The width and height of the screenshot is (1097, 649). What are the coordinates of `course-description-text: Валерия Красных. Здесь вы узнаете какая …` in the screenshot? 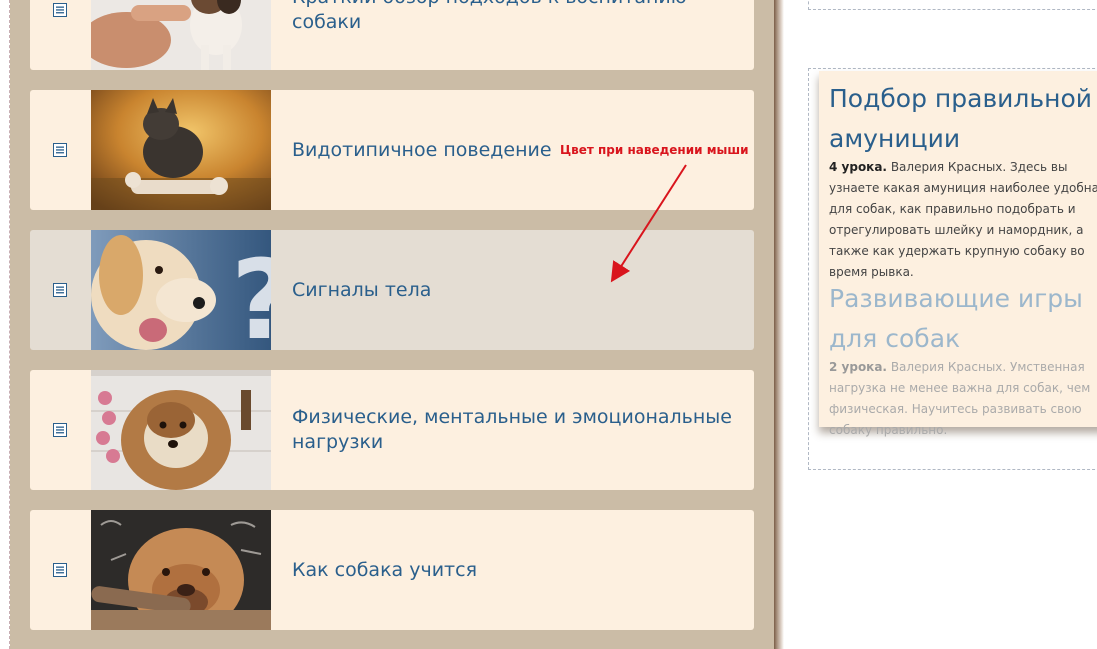 It's located at (963, 219).